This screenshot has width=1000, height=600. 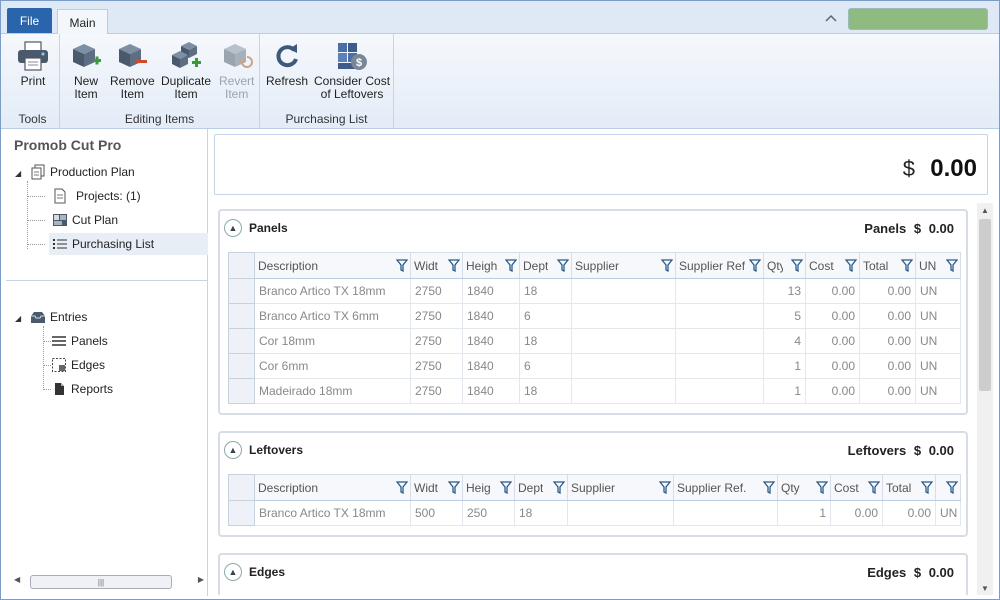 I want to click on cell-qty: 13, so click(x=784, y=291).